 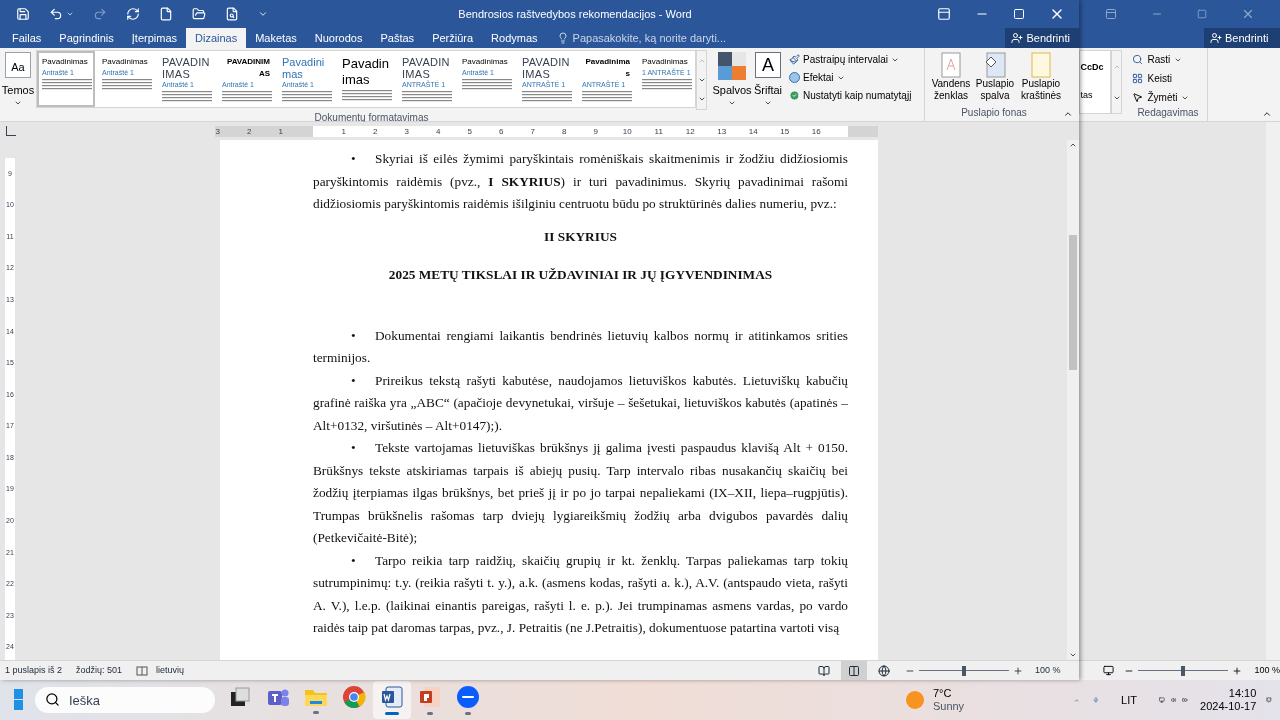 I want to click on undo-icon, so click(x=56, y=14).